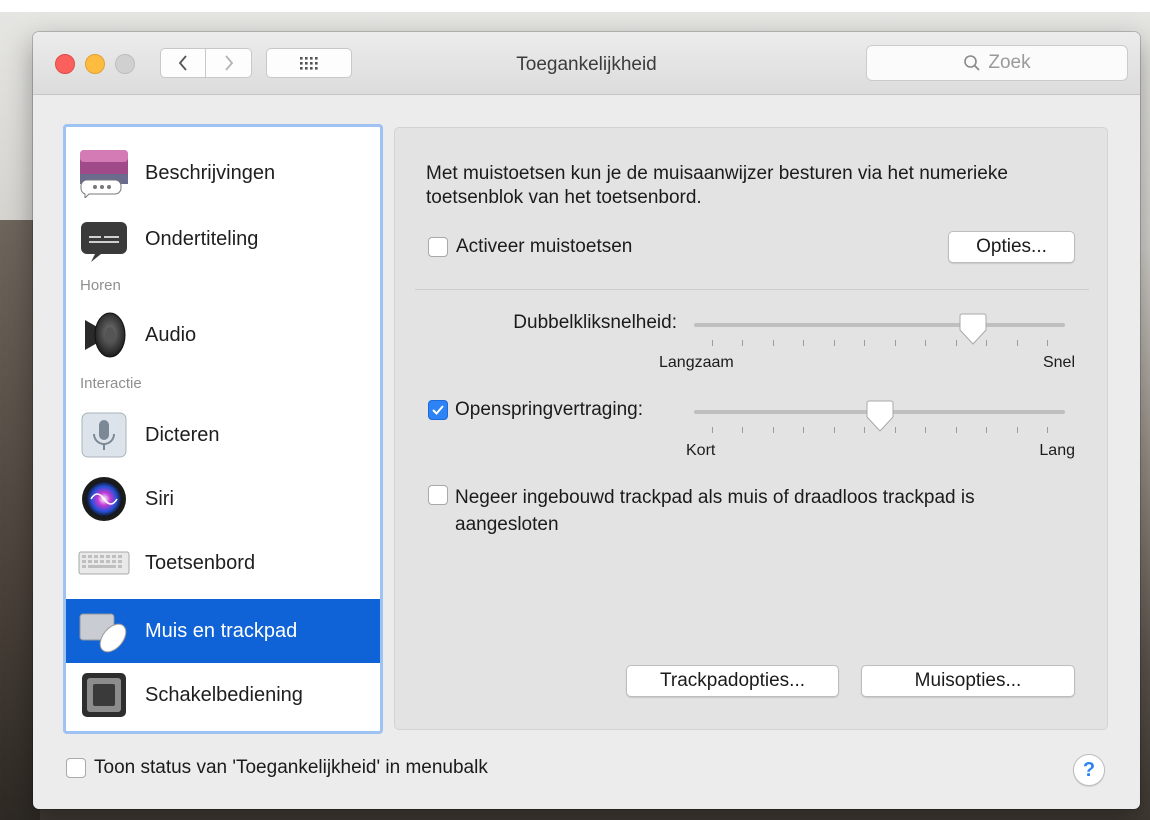 The width and height of the screenshot is (1150, 820). Describe the element at coordinates (973, 331) in the screenshot. I see `double-click-speed-slider` at that location.